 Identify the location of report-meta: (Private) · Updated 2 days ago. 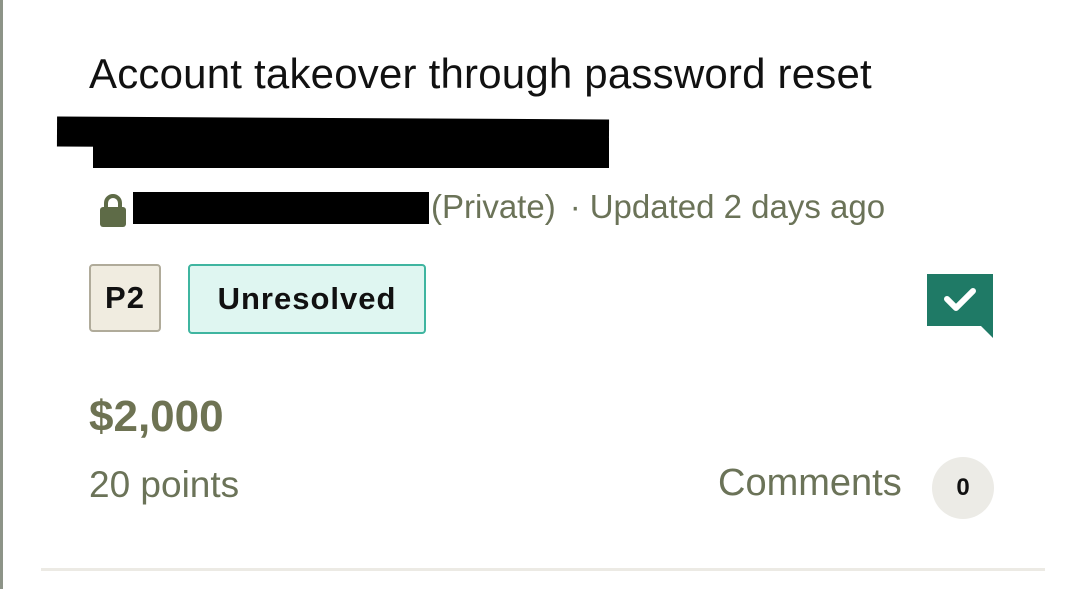
(539, 208).